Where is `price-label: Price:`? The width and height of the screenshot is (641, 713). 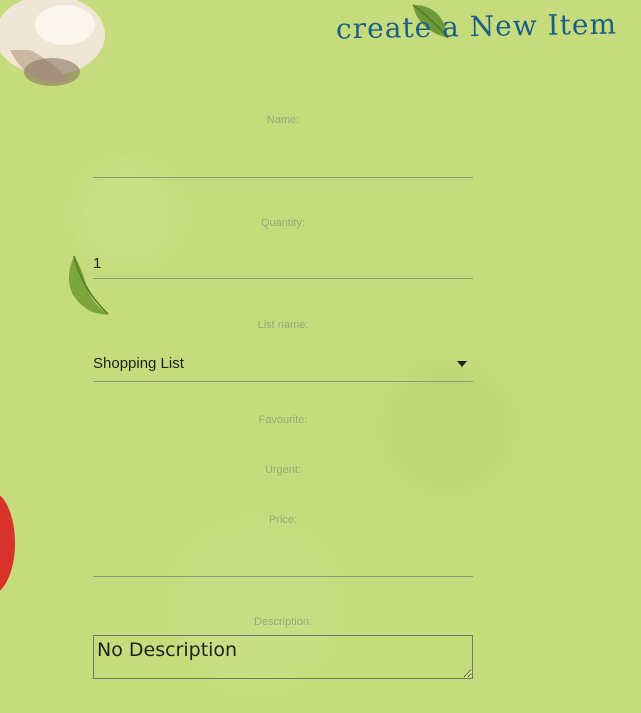
price-label: Price: is located at coordinates (283, 520).